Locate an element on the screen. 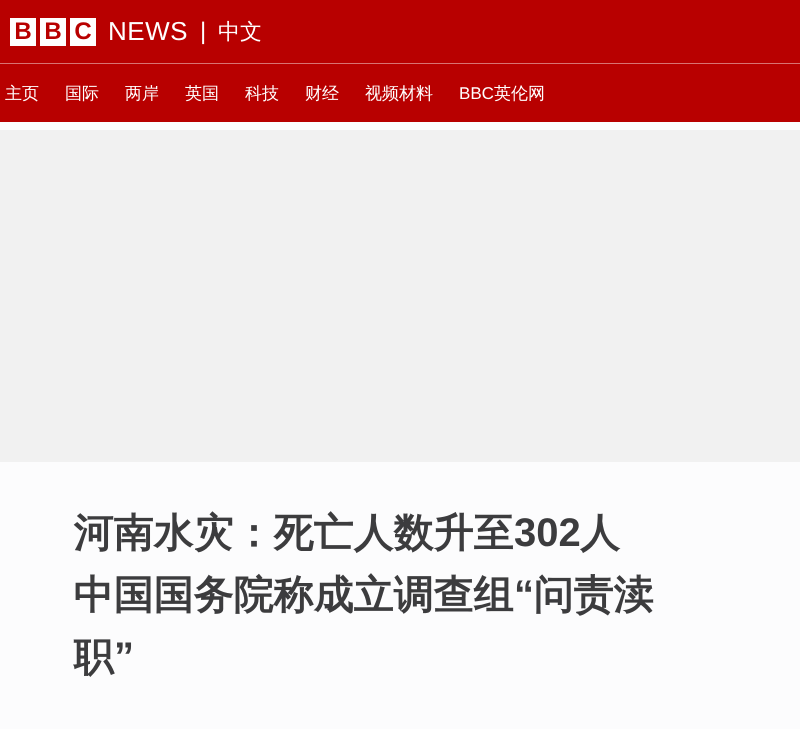 This screenshot has width=800, height=729. nav-link: 国际 is located at coordinates (82, 93).